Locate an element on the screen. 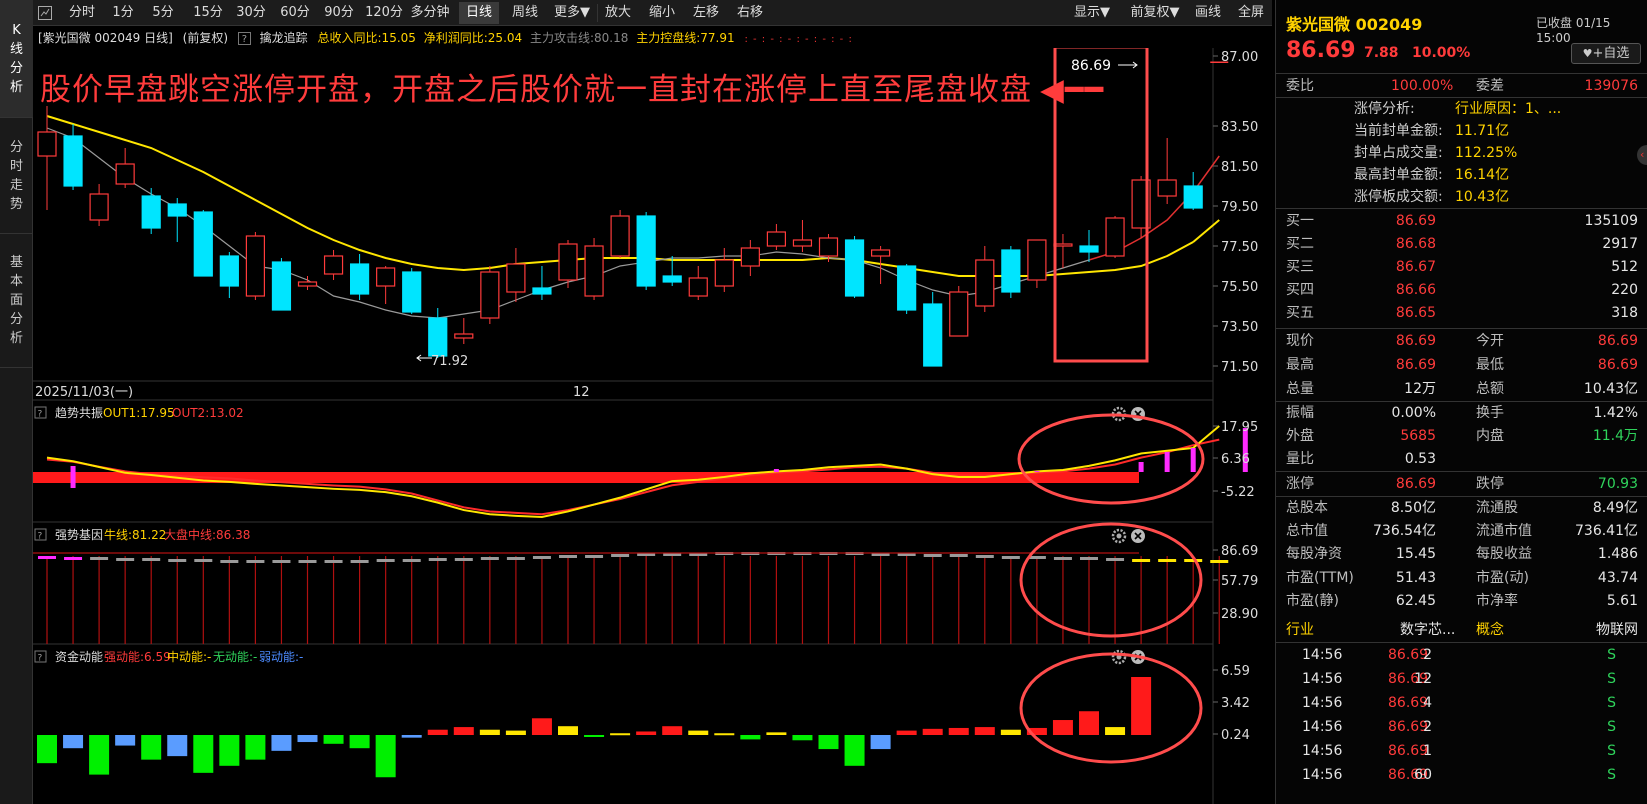 Image resolution: width=1647 pixels, height=804 pixels. period-btn: 30分 is located at coordinates (251, 13).